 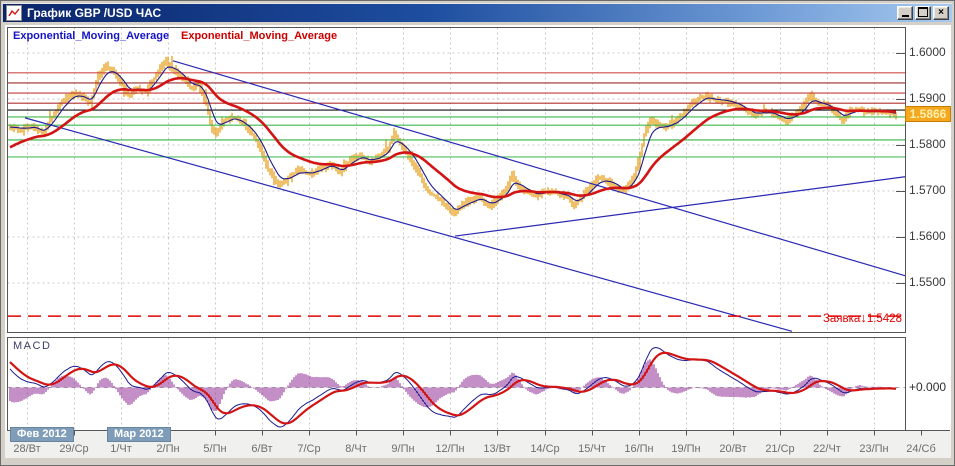 I want to click on minimize-button, so click(x=905, y=13).